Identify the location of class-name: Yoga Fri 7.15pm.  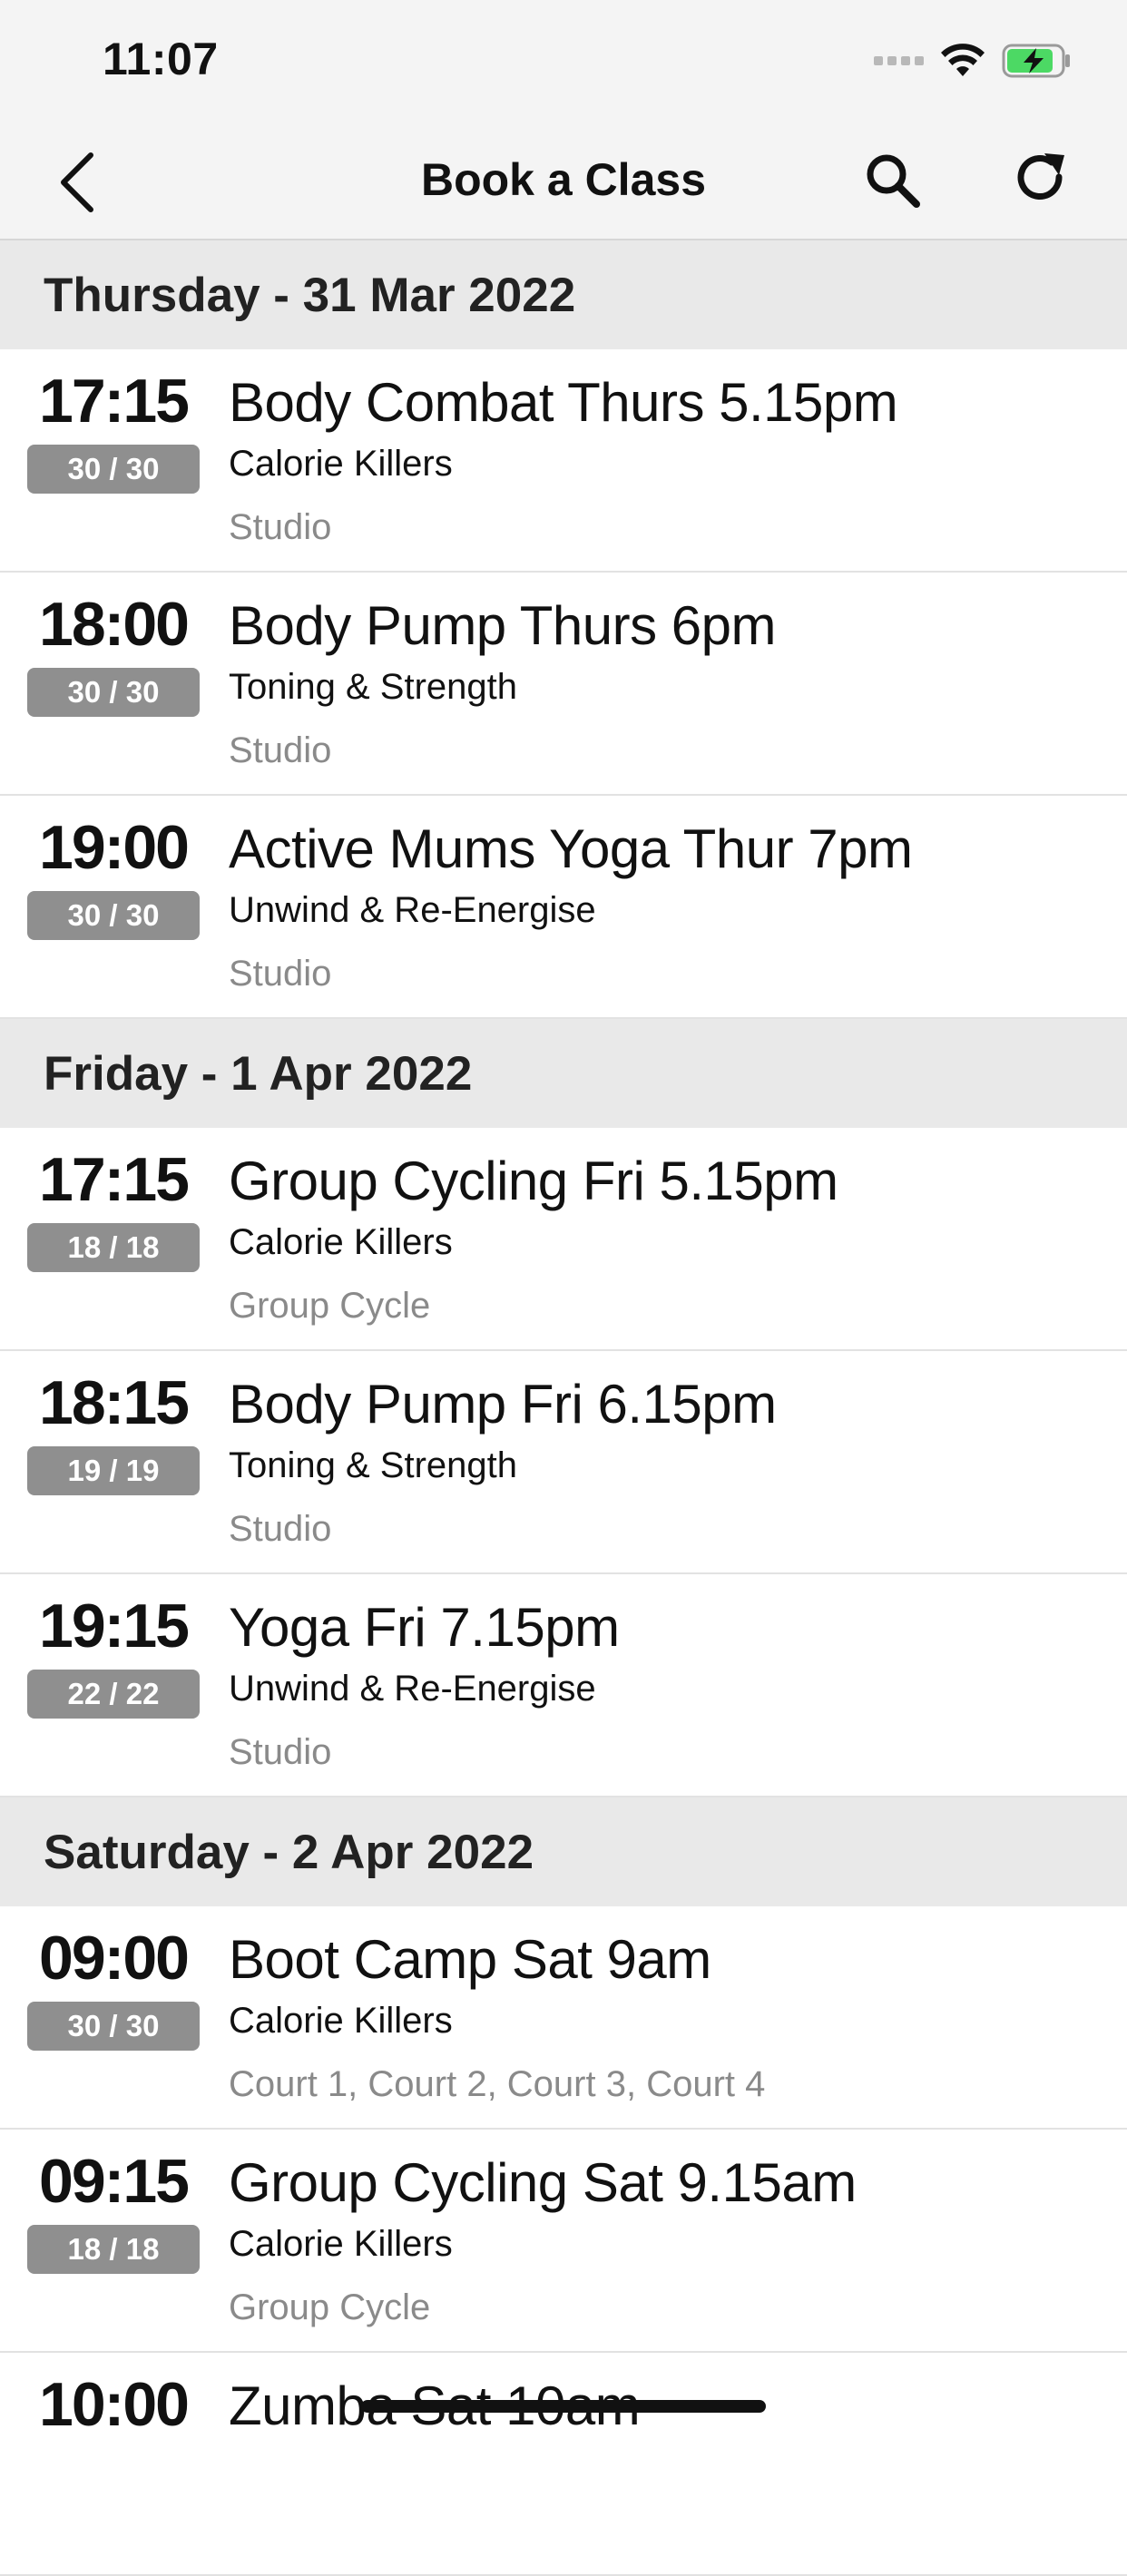
(424, 1627).